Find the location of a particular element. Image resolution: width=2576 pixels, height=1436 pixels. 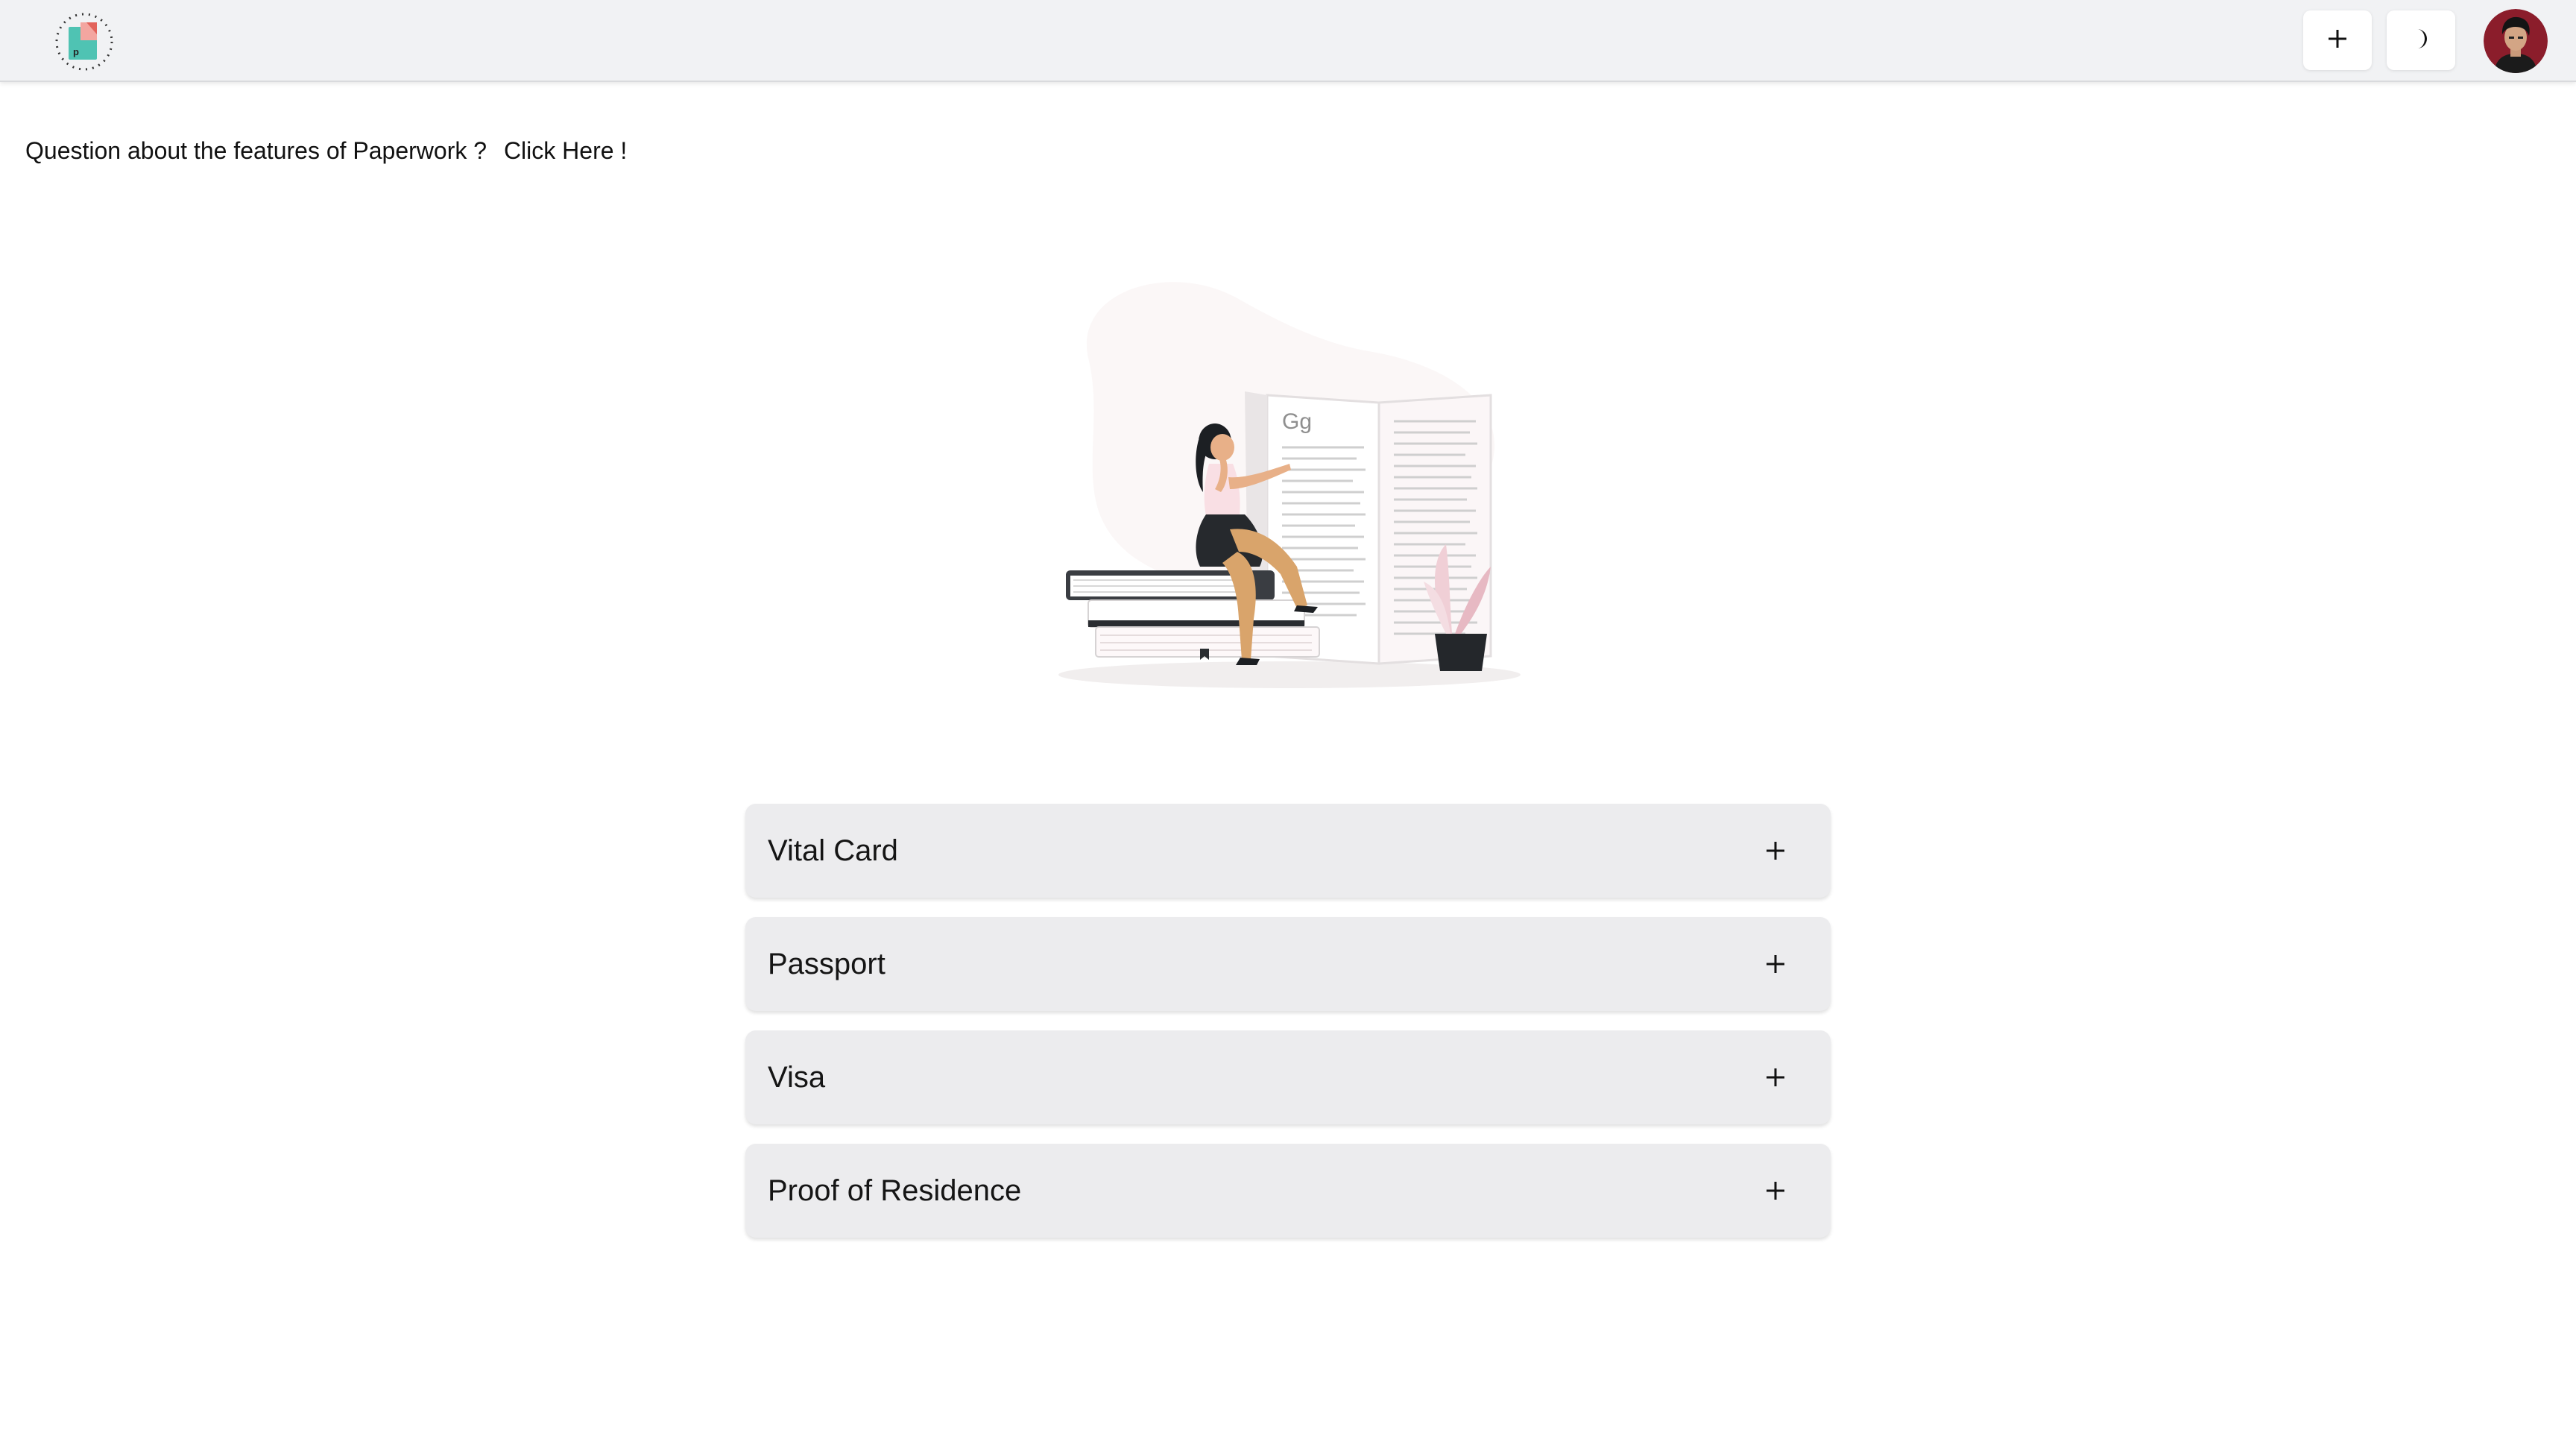

accordion-item-vital-card: Vital Card is located at coordinates (1288, 851).